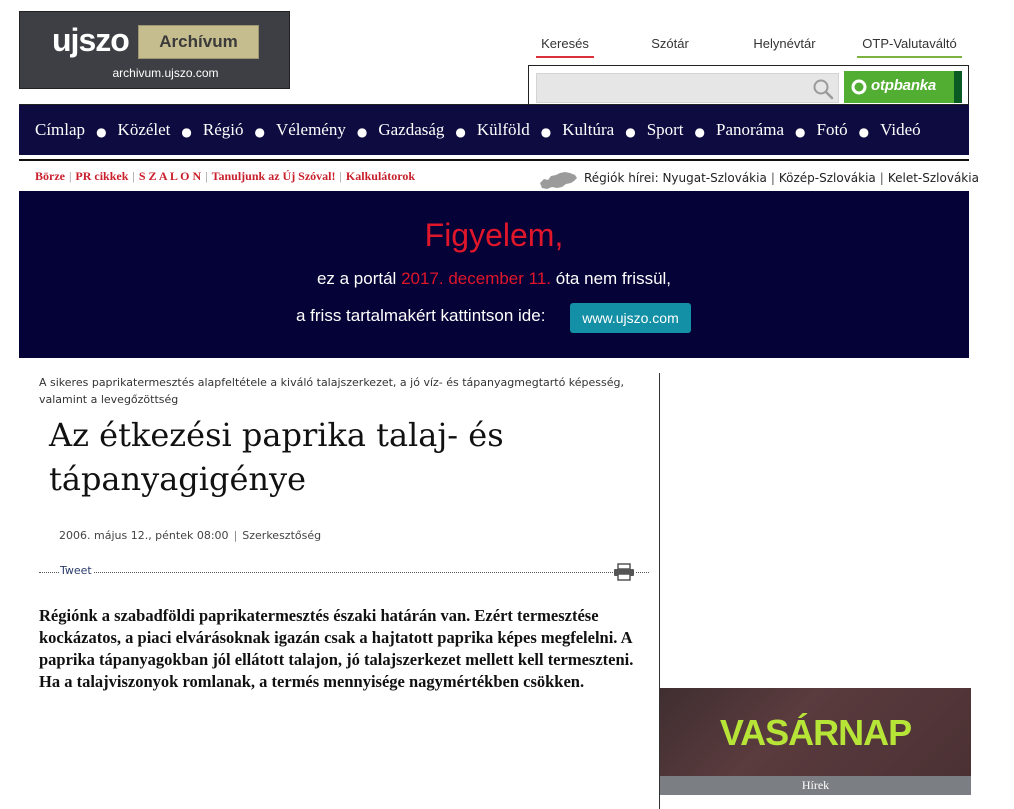 The width and height of the screenshot is (1014, 809). Describe the element at coordinates (859, 87) in the screenshot. I see `otp-logo-icon` at that location.